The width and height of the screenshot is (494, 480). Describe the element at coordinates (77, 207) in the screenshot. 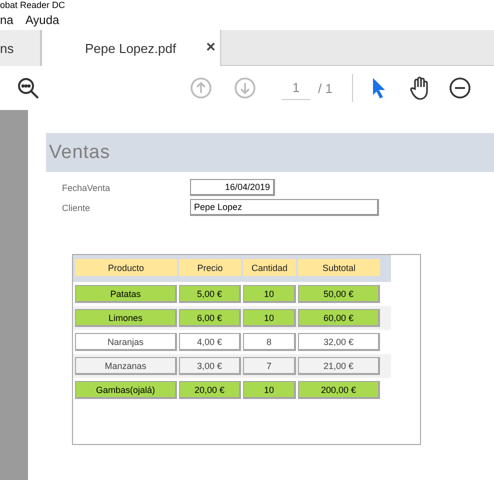

I see `field-label: Cliente` at that location.